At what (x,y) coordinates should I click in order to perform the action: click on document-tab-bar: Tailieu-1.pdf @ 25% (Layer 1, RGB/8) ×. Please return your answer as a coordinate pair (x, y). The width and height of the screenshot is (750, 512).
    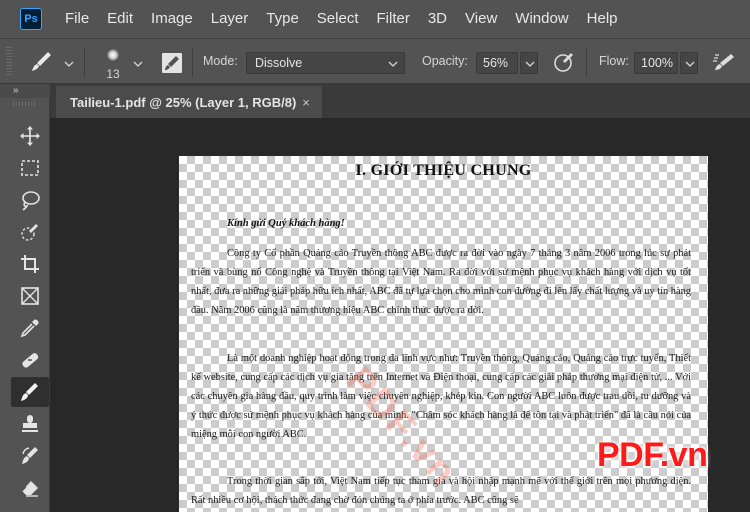
    Looking at the image, I should click on (400, 101).